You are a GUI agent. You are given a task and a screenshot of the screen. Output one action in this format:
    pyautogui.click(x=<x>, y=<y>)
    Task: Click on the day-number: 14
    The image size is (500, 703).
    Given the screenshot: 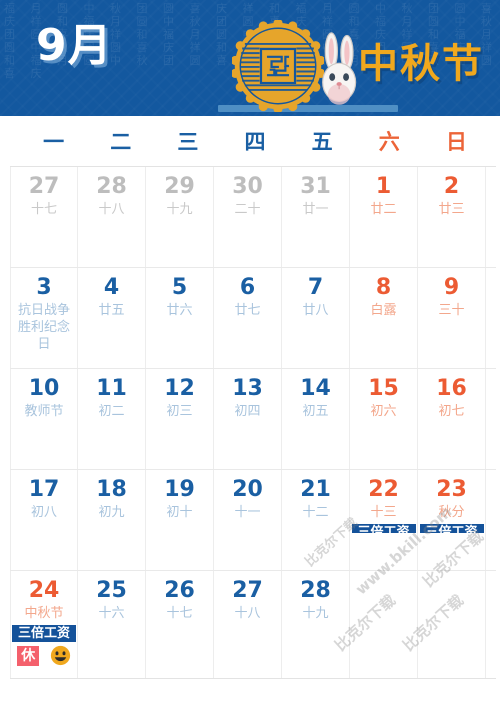 What is the action you would take?
    pyautogui.click(x=315, y=388)
    